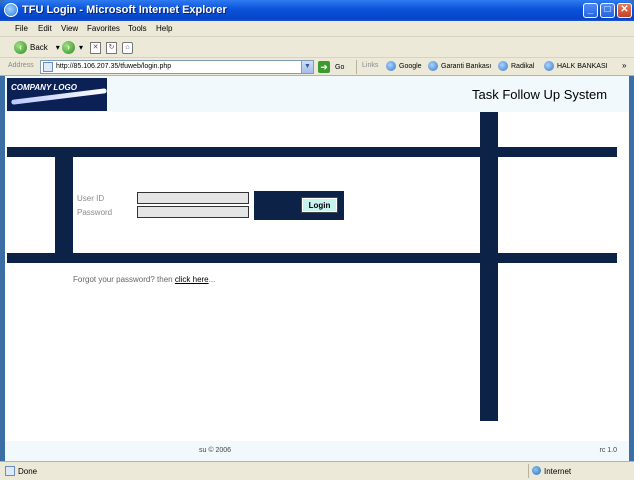 The width and height of the screenshot is (634, 480). Describe the element at coordinates (193, 198) in the screenshot. I see `userid-input` at that location.